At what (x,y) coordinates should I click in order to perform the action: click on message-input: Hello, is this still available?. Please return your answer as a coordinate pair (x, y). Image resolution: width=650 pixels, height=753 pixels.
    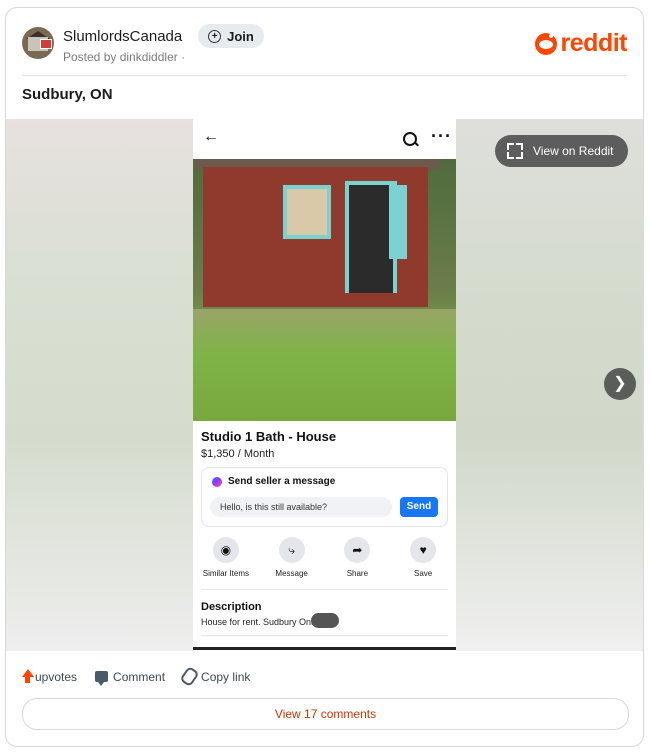
    Looking at the image, I should click on (301, 507).